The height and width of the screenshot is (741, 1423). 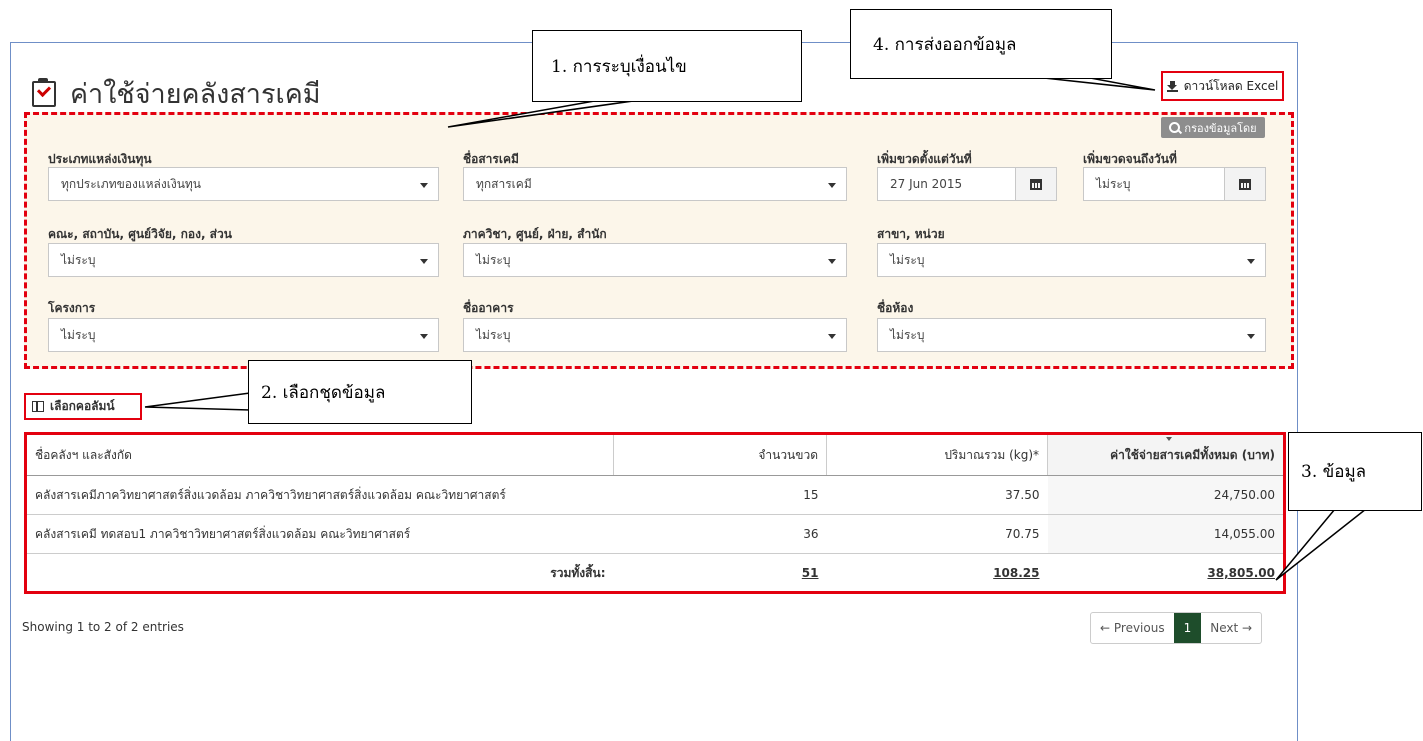 What do you see at coordinates (667, 66) in the screenshot?
I see `callout-1: 1. การระบุเงื่อนไข` at bounding box center [667, 66].